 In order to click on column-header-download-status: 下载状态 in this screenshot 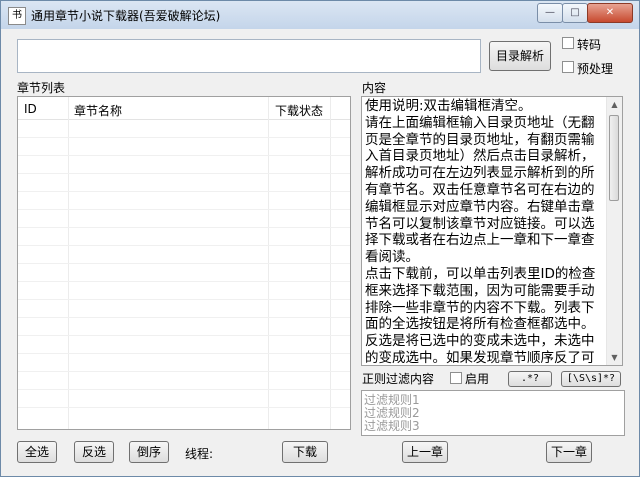, I will do `click(299, 110)`.